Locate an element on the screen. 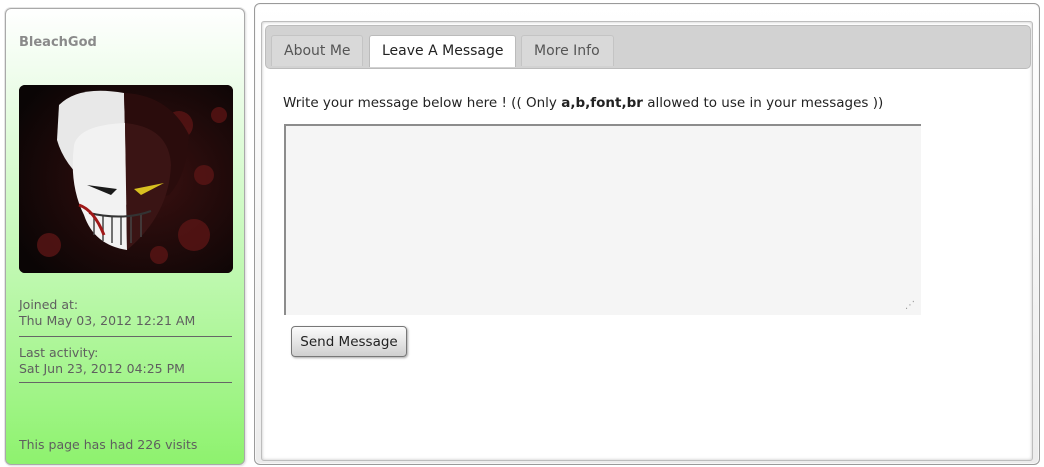  tab-leave-a-message: Leave A Message is located at coordinates (442, 51).